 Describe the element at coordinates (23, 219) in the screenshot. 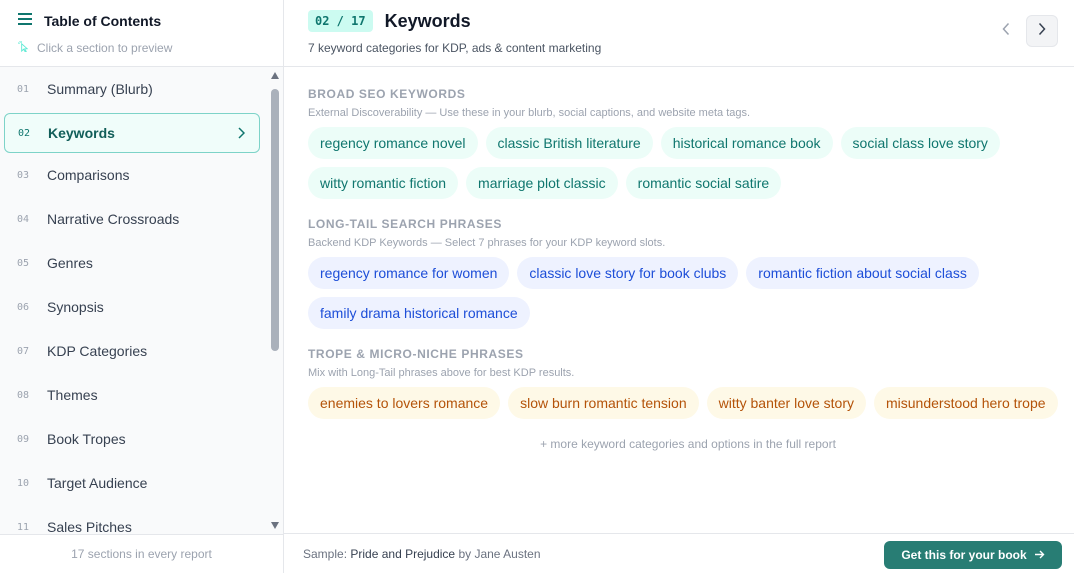

I see `toc-item-number: 04` at that location.